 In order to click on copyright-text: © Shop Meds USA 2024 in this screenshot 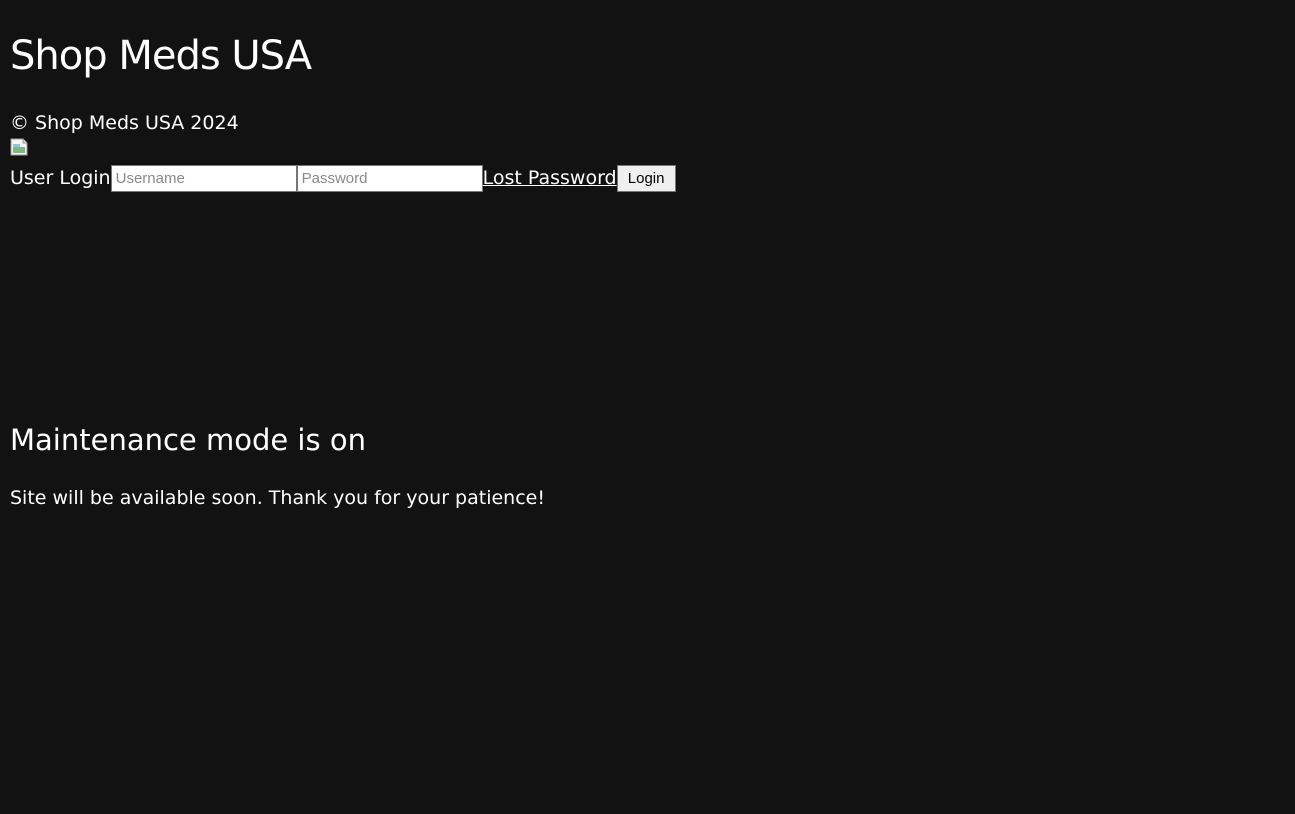, I will do `click(124, 123)`.